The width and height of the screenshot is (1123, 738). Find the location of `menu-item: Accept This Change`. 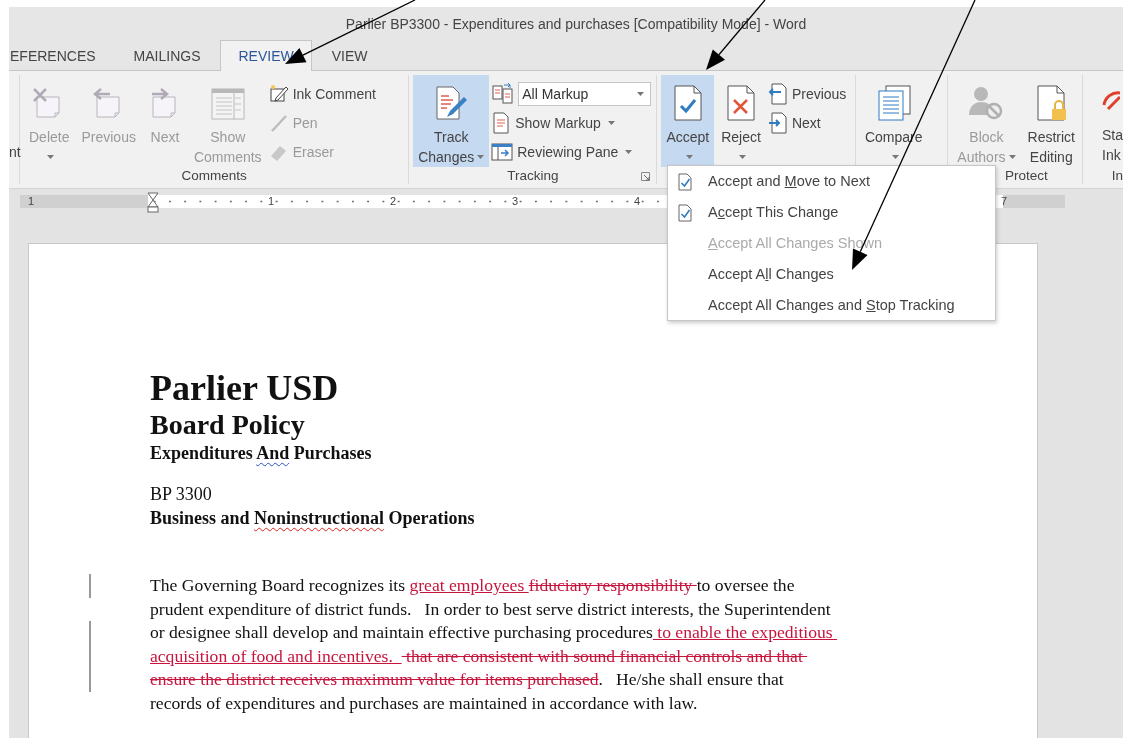

menu-item: Accept This Change is located at coordinates (831, 212).